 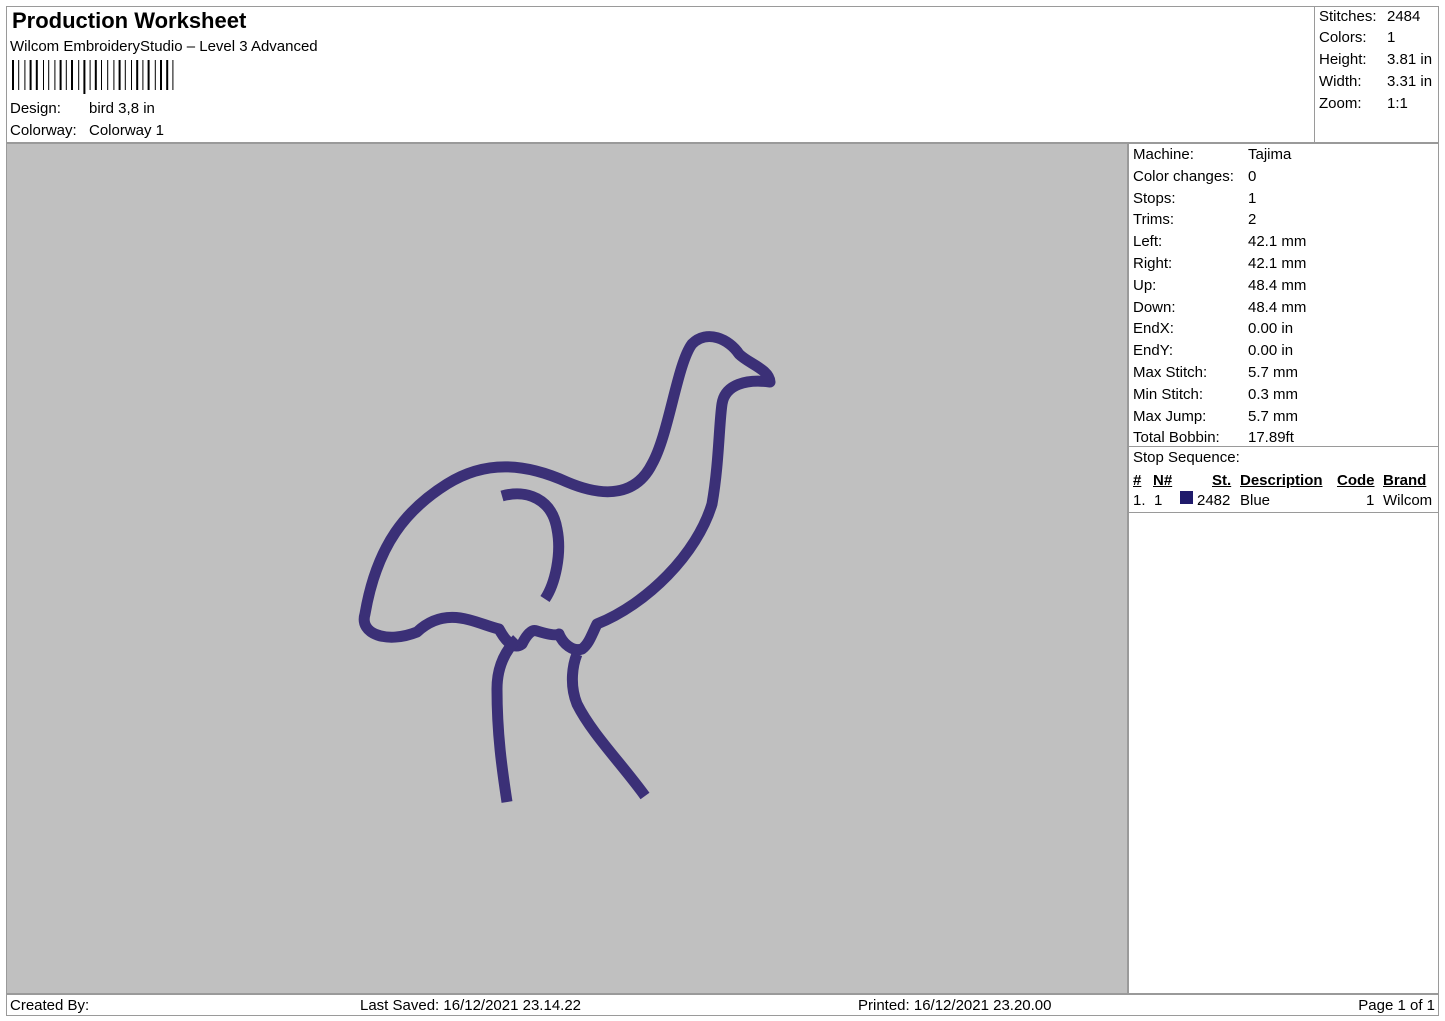 I want to click on stop-sequence-title: Stop Sequence:, so click(x=1186, y=457).